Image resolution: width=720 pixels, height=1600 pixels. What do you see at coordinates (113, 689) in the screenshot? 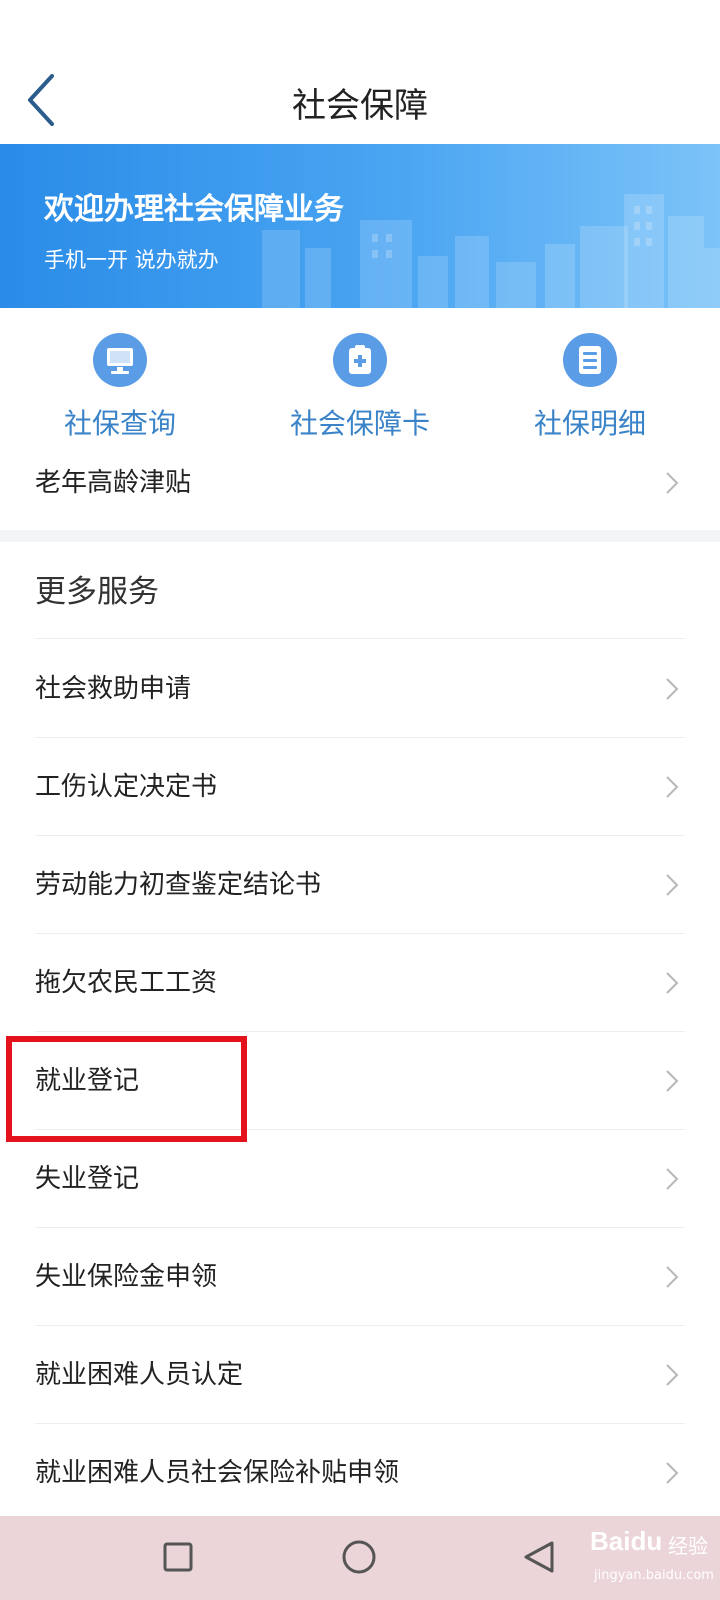
I see `list-item-label: 社会救助申请` at bounding box center [113, 689].